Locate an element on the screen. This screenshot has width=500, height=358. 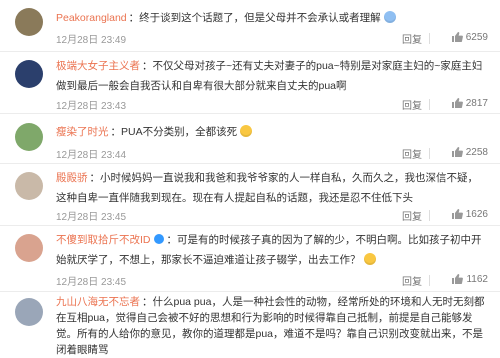
username-link: 极端大女子主义者 is located at coordinates (98, 66).